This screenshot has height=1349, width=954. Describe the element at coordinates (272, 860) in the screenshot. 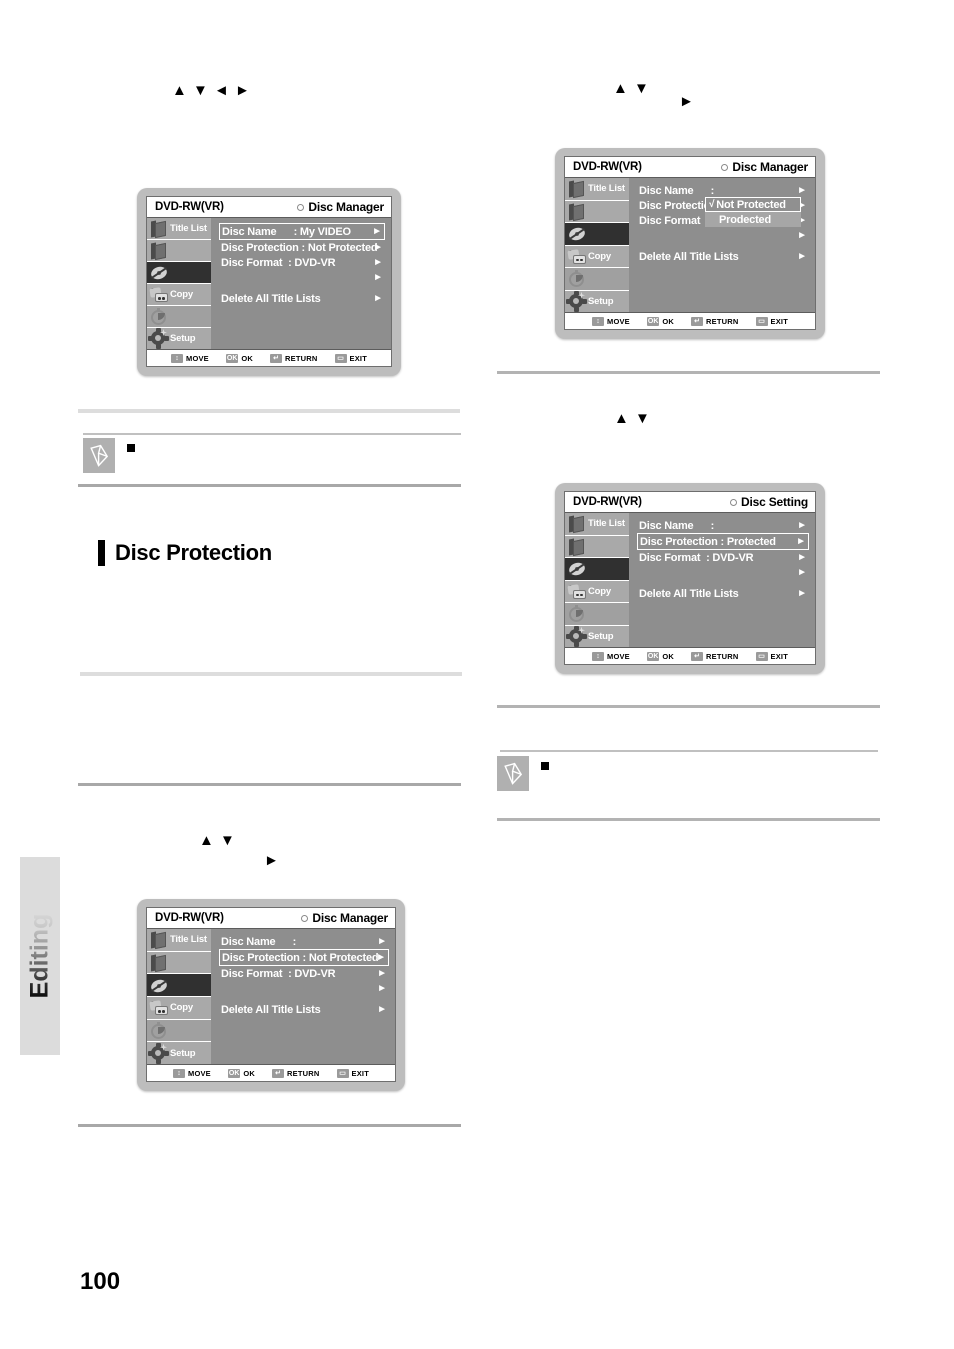

I see `arrow-cluster-left-bottom-b: ►` at that location.